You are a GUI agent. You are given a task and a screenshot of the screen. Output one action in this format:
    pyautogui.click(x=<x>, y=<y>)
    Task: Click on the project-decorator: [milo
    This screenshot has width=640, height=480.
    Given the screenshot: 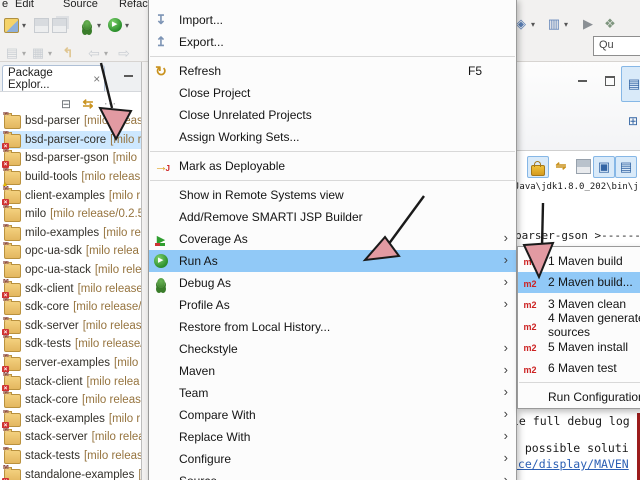 What is the action you would take?
    pyautogui.click(x=126, y=363)
    